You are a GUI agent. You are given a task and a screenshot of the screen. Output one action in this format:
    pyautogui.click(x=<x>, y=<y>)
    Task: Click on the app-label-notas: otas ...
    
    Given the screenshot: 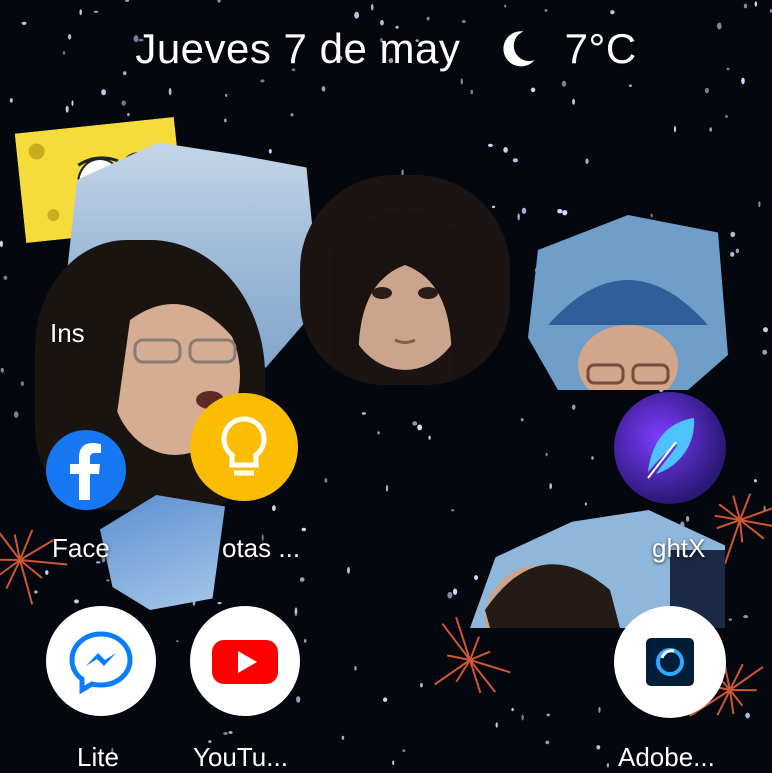 What is the action you would take?
    pyautogui.click(x=261, y=548)
    